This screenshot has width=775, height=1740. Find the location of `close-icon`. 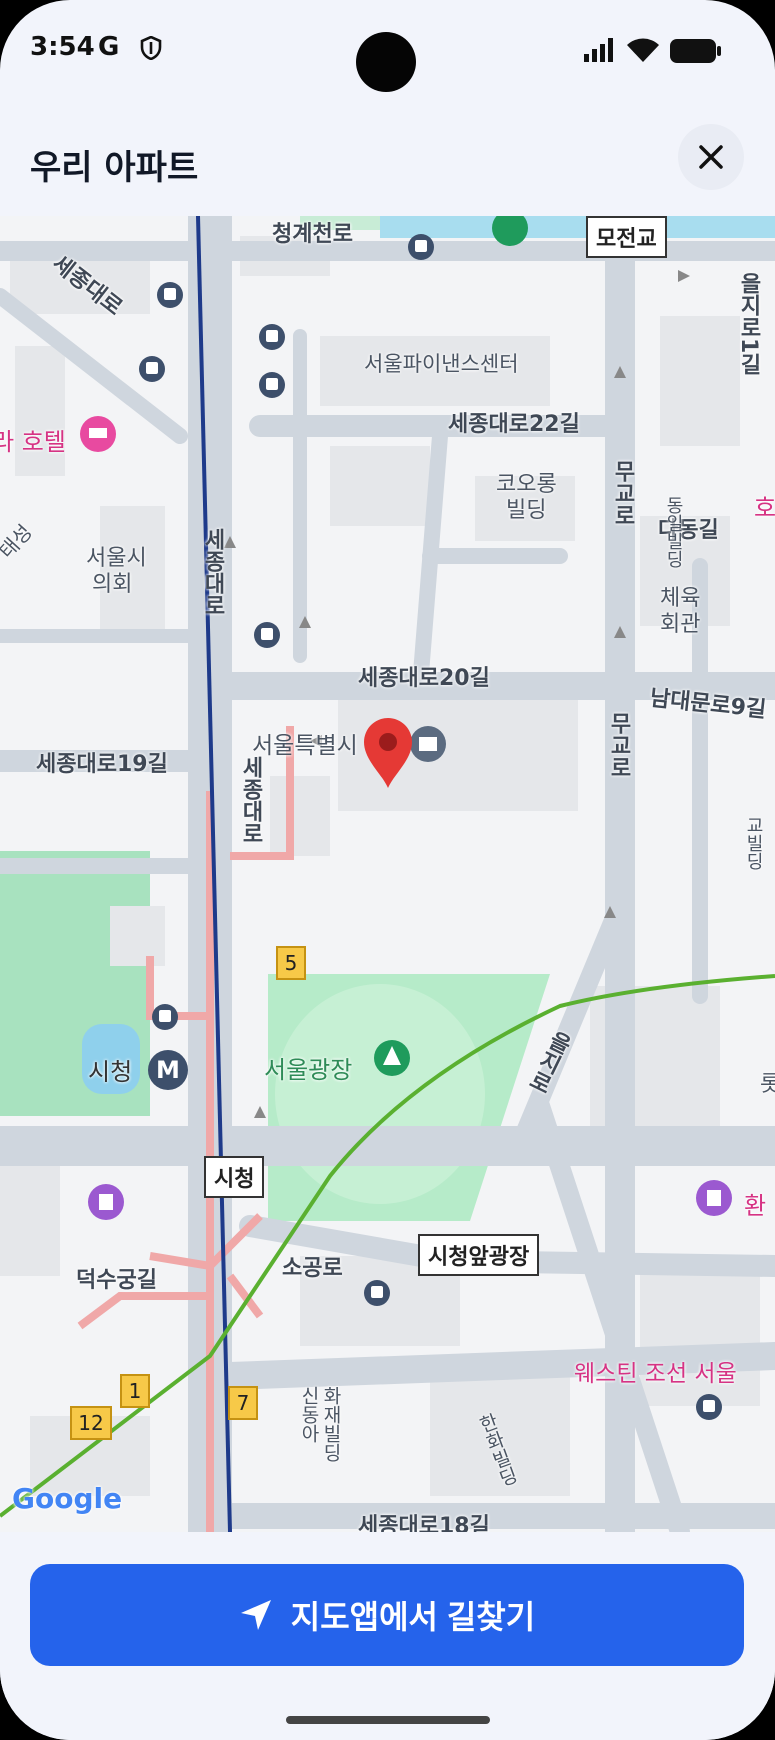

close-icon is located at coordinates (711, 157).